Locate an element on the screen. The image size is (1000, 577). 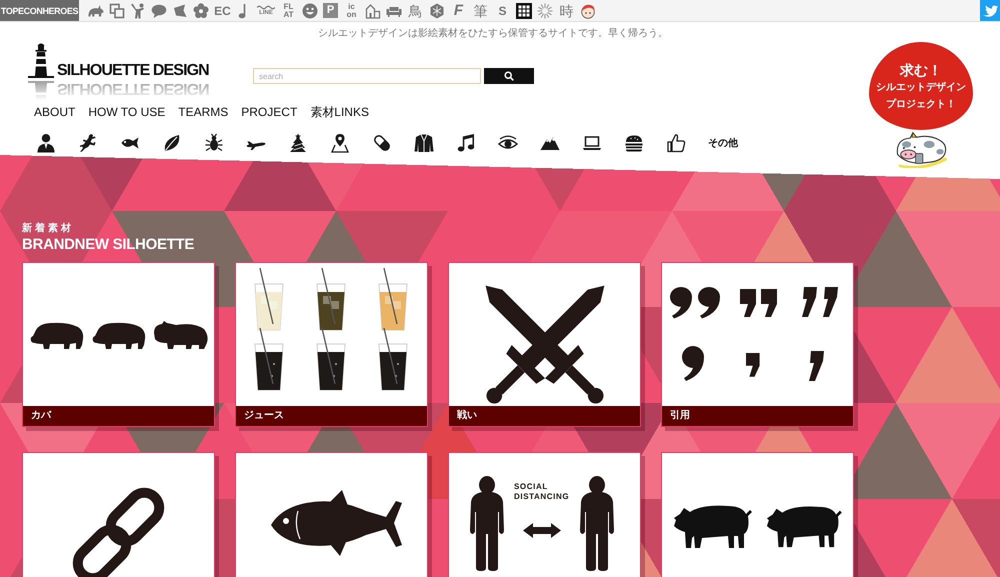
bird-icon is located at coordinates (990, 10).